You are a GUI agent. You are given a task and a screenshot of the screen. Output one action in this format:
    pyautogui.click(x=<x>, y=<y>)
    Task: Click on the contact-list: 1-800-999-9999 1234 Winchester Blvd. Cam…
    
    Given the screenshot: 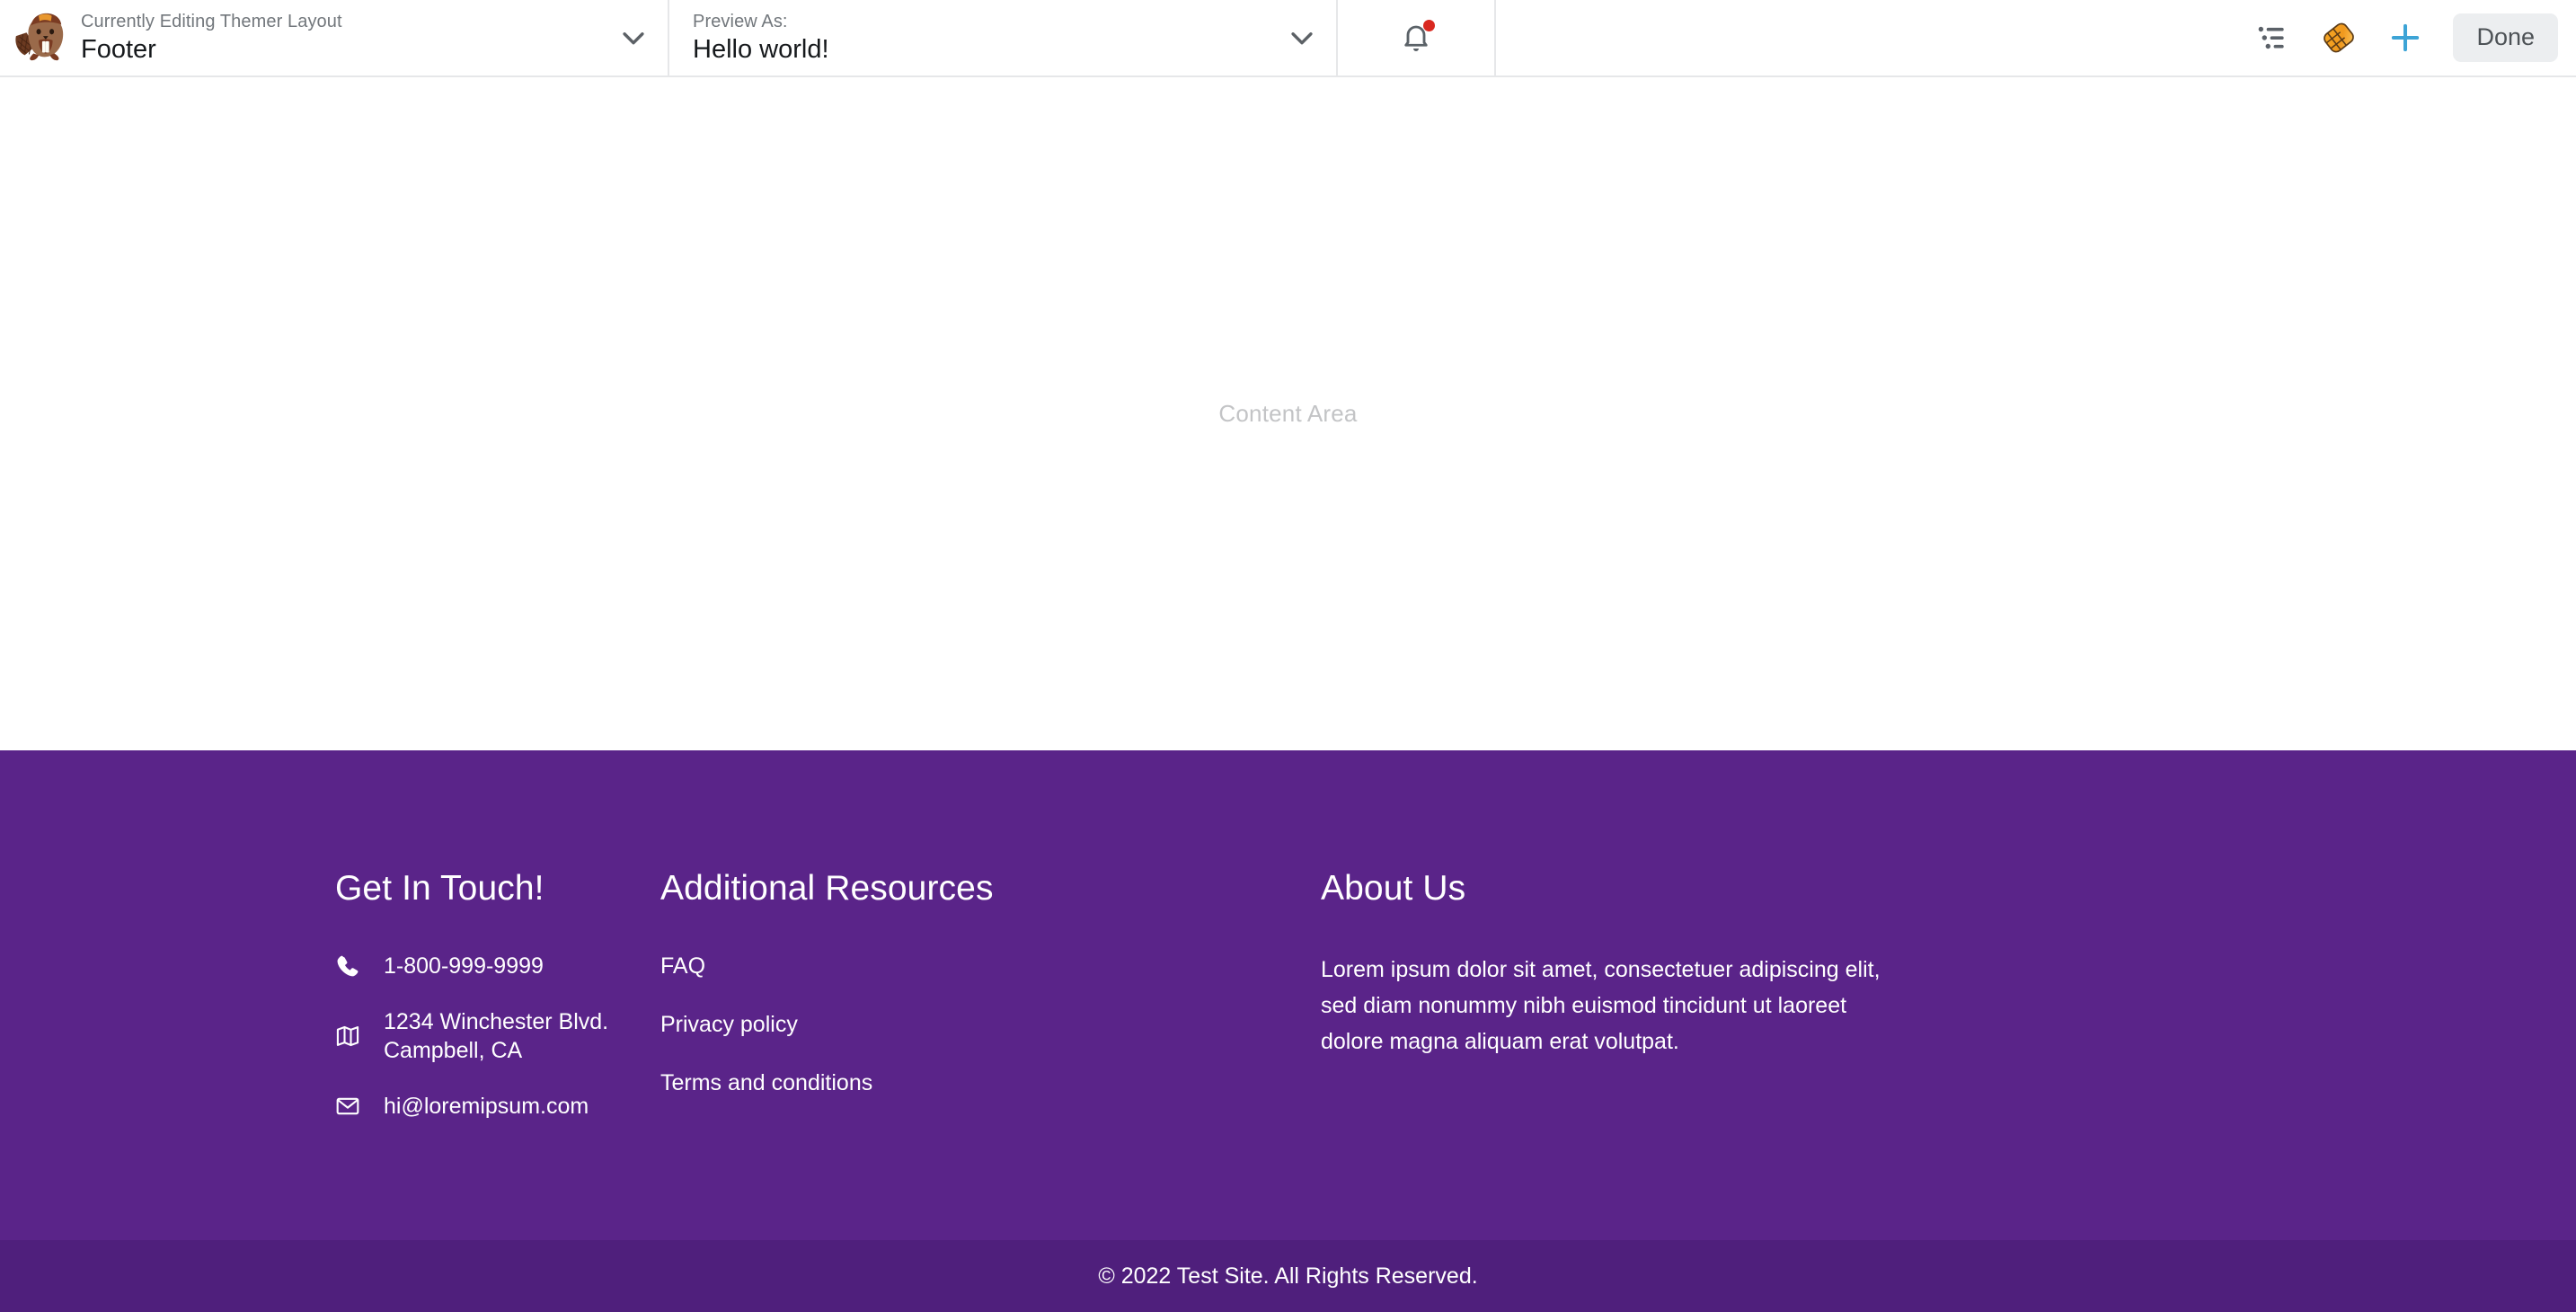 What is the action you would take?
    pyautogui.click(x=479, y=1036)
    